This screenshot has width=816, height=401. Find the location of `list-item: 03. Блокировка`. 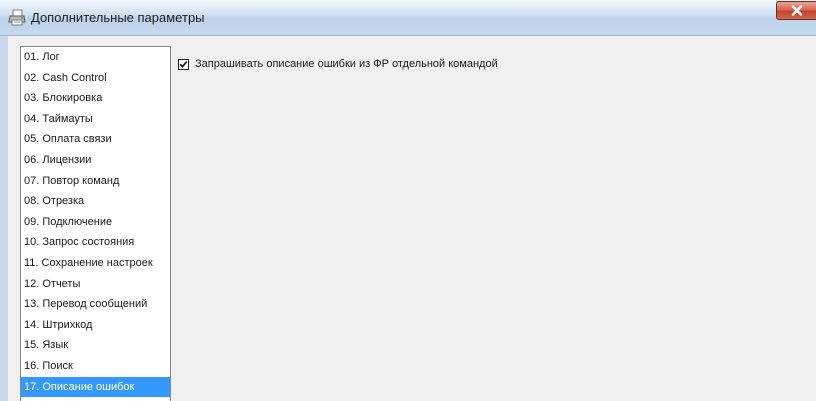

list-item: 03. Блокировка is located at coordinates (95, 98).